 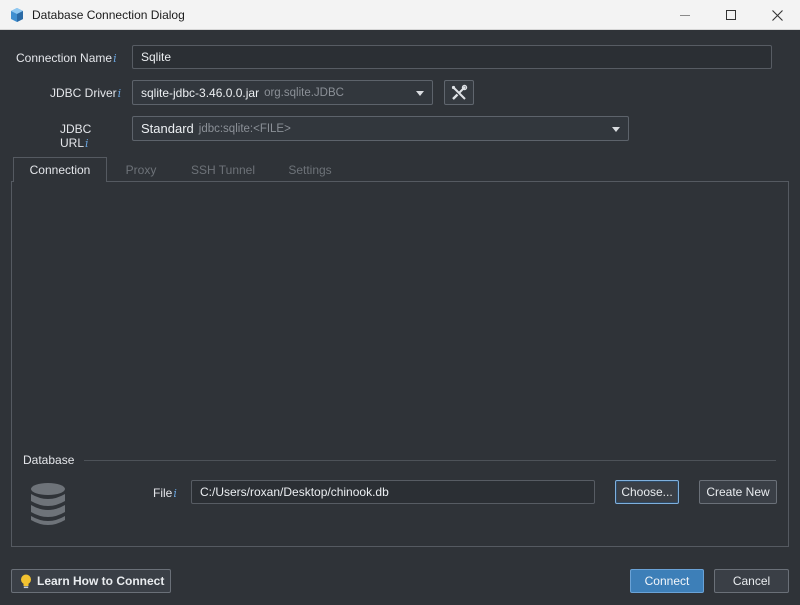 I want to click on jdbc-url-template: jdbc:sqlite:<FILE>, so click(x=244, y=128).